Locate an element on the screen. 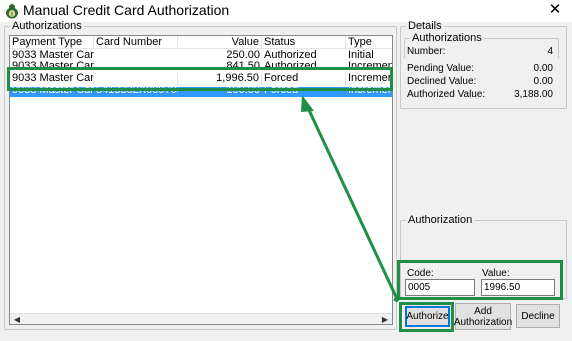  code-field: 0005 is located at coordinates (440, 287).